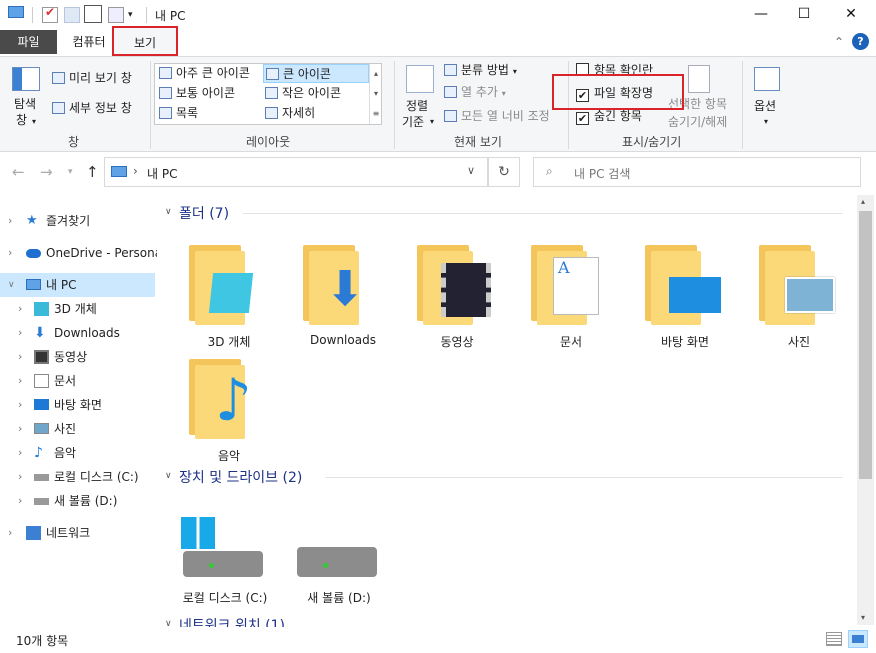 Image resolution: width=876 pixels, height=653 pixels. What do you see at coordinates (229, 407) in the screenshot?
I see `folder-tile: ♪ 음악` at bounding box center [229, 407].